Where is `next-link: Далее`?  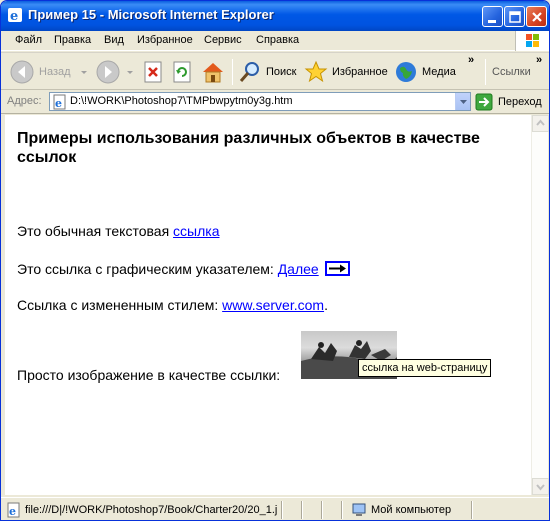
next-link: Далее is located at coordinates (298, 269).